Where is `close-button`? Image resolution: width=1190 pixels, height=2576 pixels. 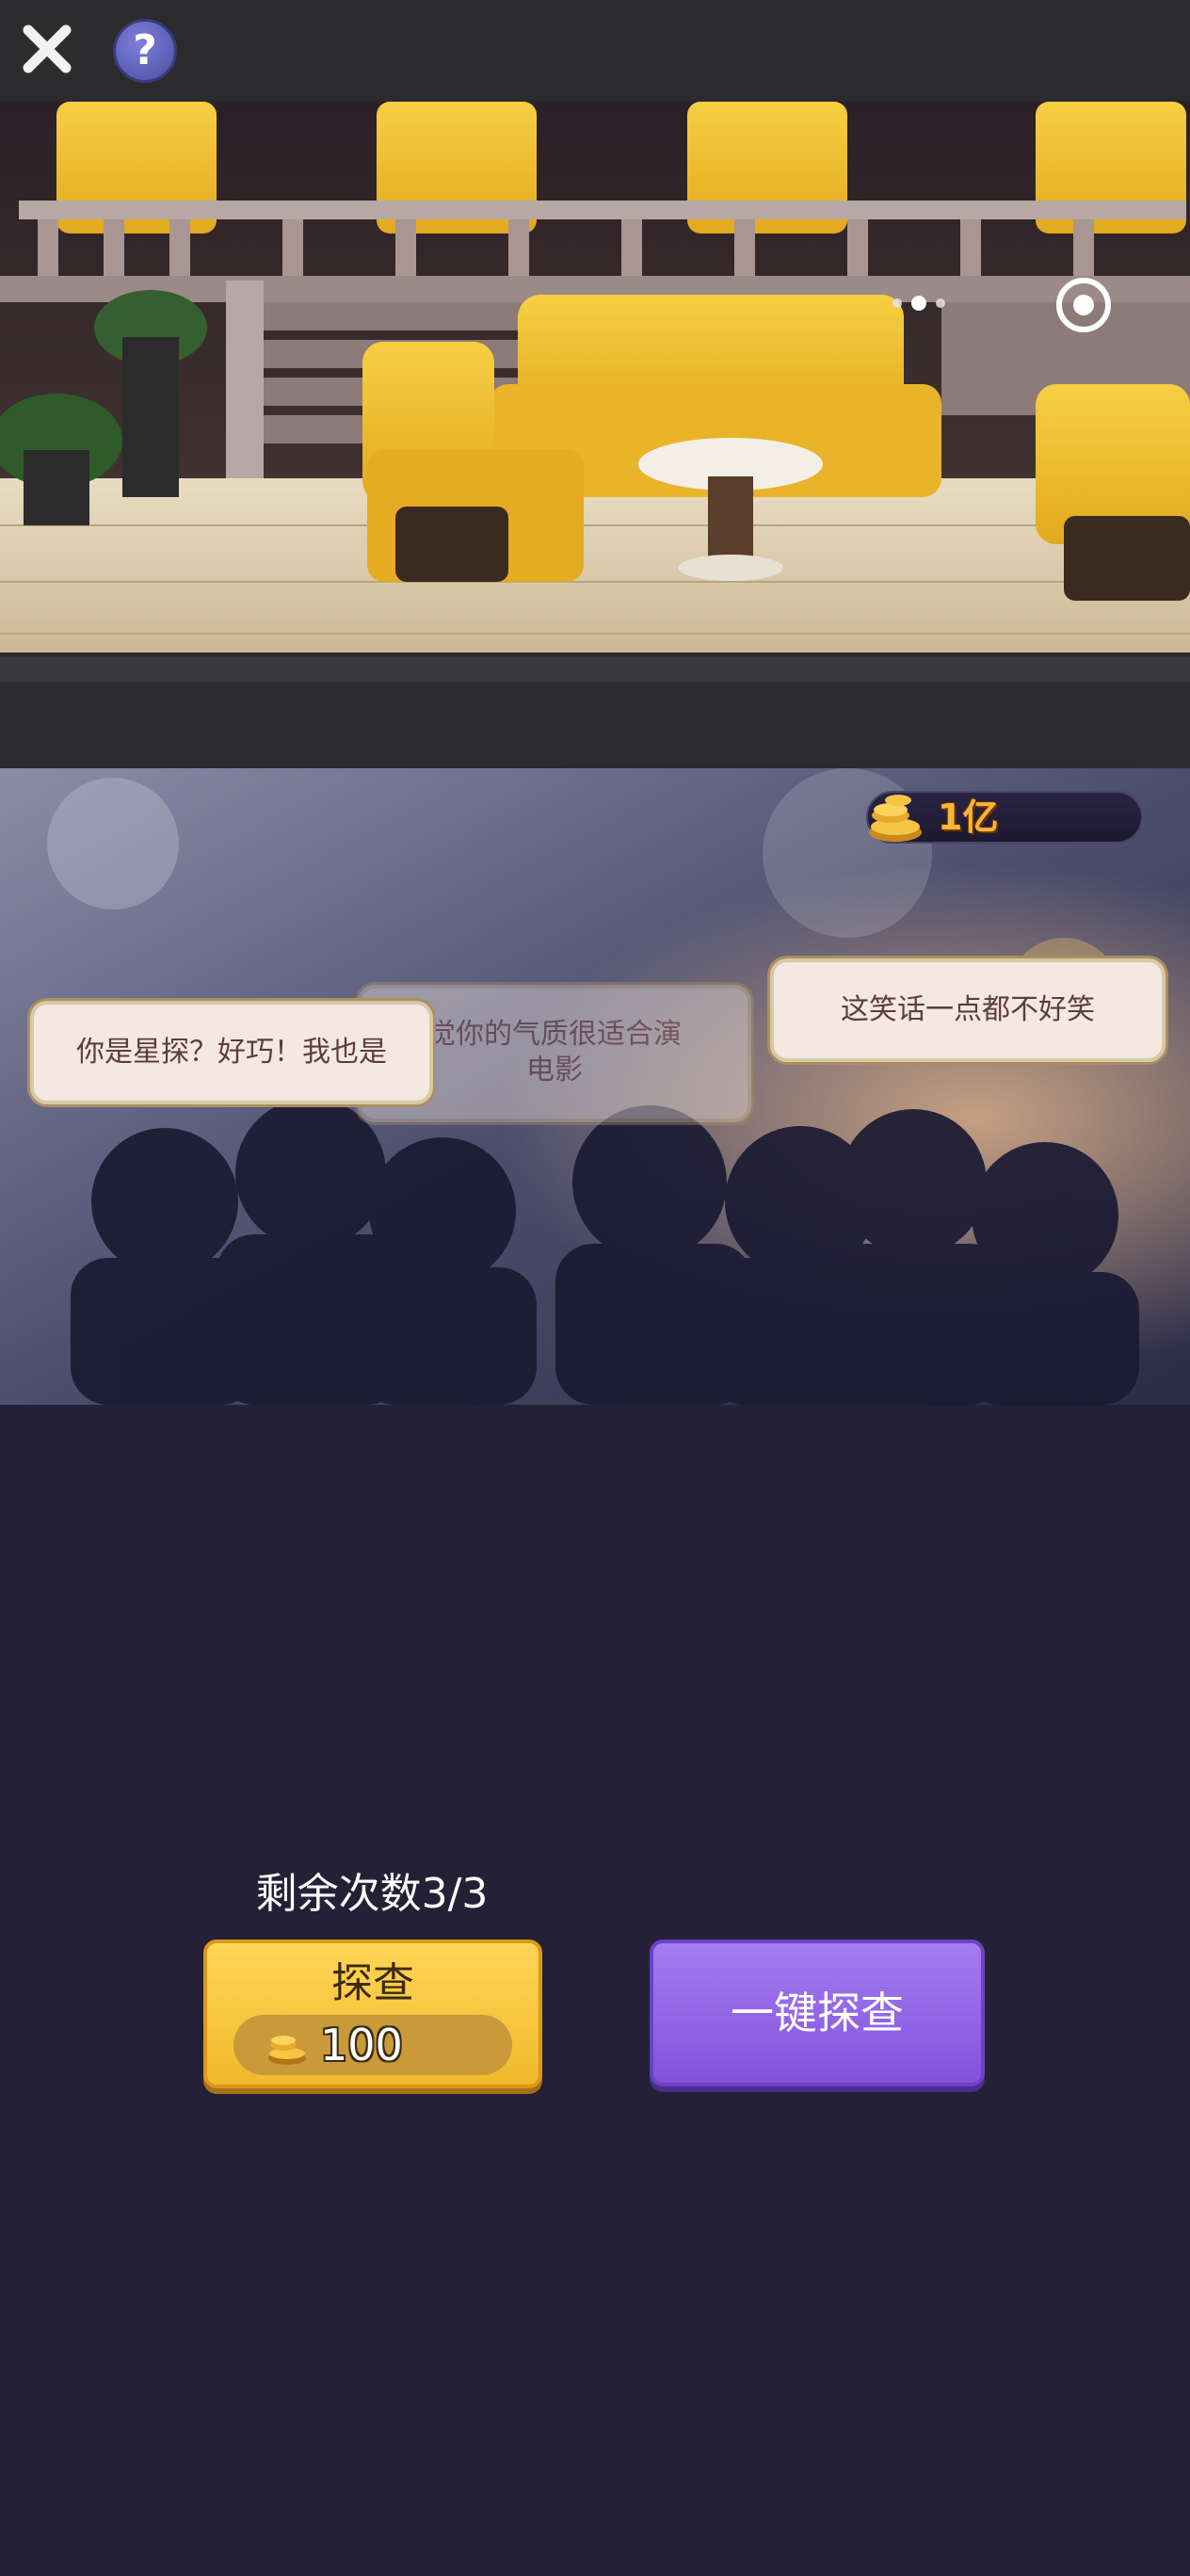
close-button is located at coordinates (47, 49).